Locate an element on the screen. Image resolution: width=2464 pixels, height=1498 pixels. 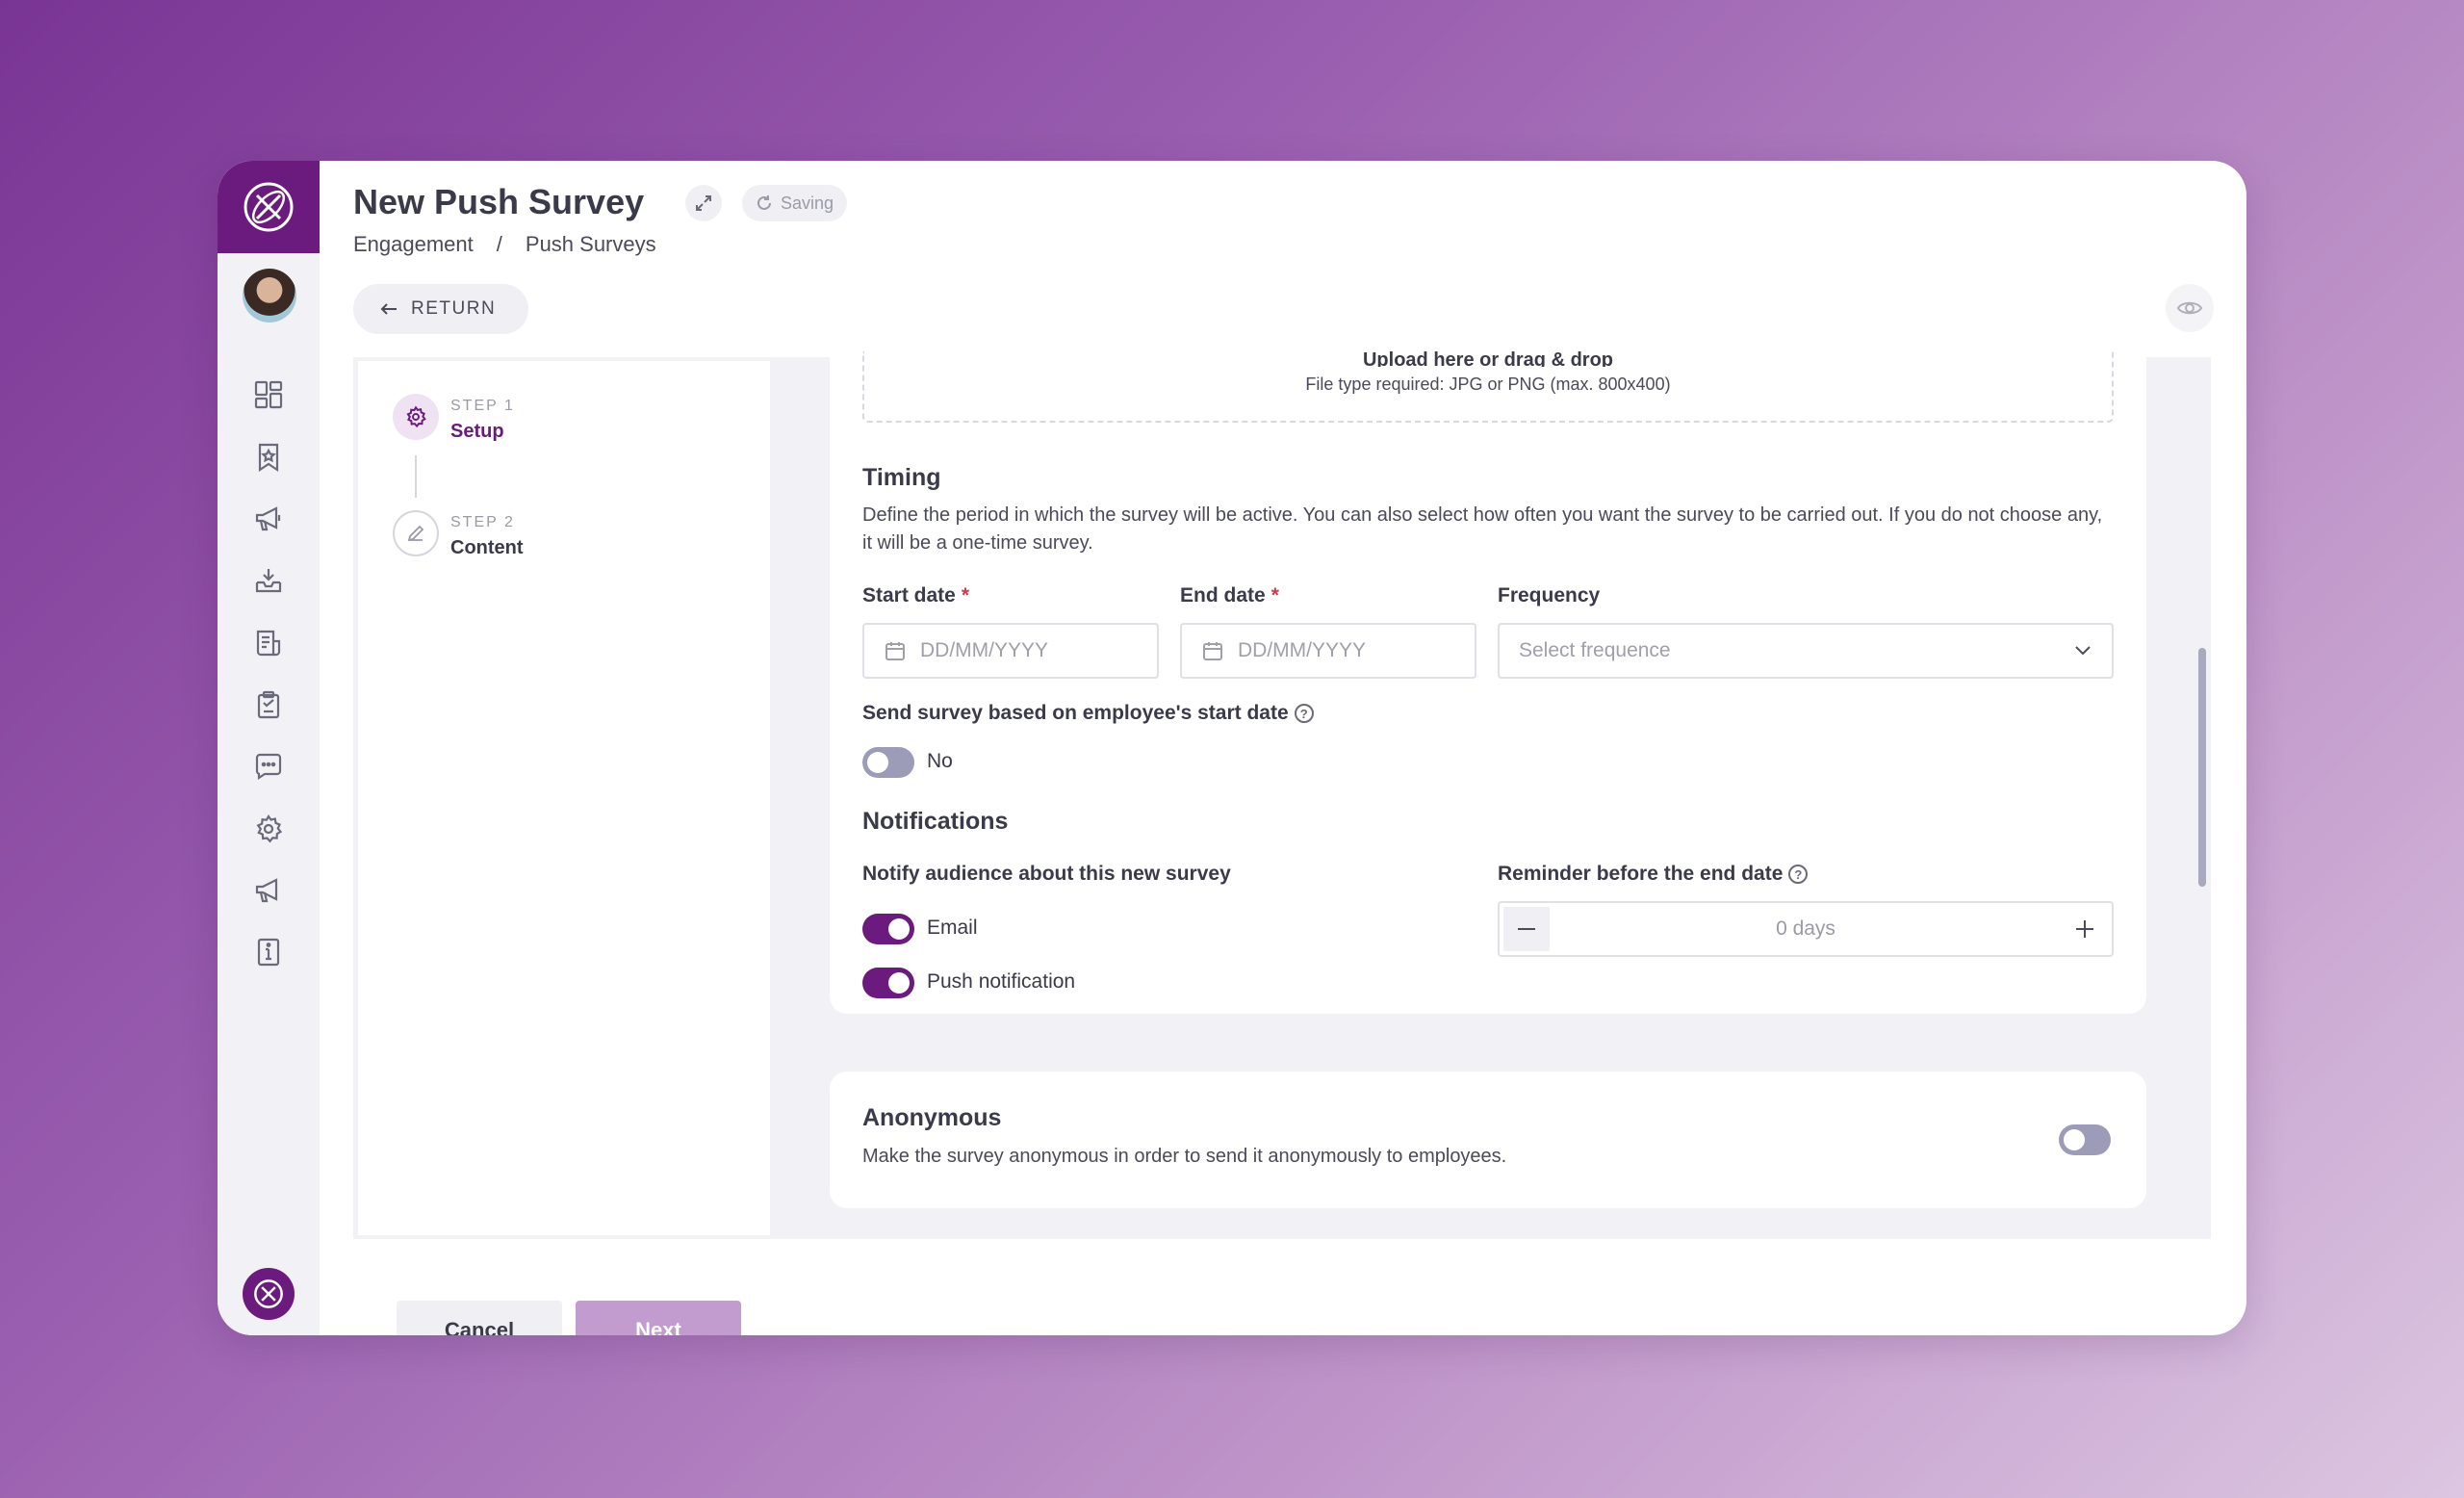
decrement-button is located at coordinates (1526, 929).